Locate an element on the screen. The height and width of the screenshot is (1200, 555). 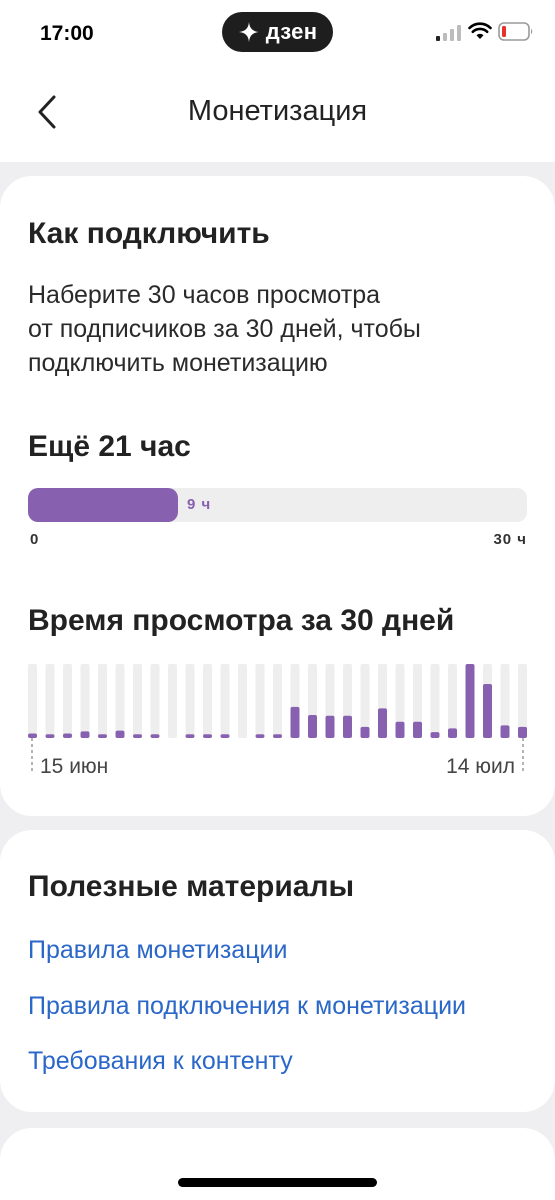
wifi-icon is located at coordinates (480, 30).